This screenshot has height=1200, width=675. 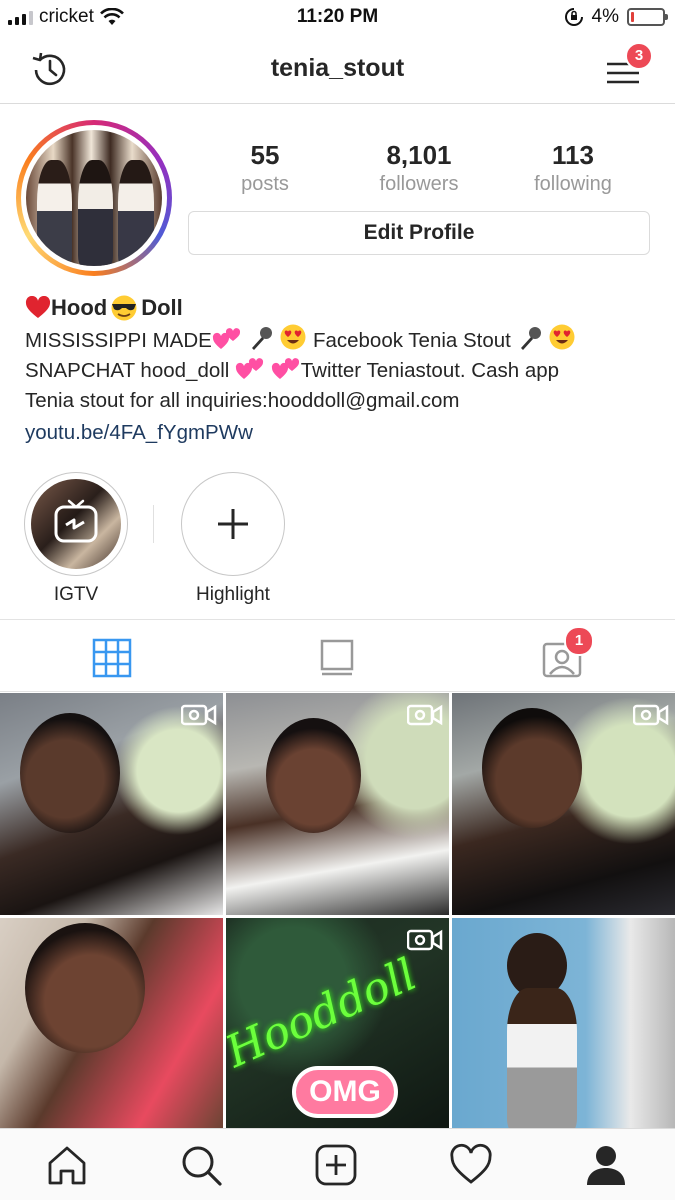 I want to click on profile-avatar, so click(x=94, y=198).